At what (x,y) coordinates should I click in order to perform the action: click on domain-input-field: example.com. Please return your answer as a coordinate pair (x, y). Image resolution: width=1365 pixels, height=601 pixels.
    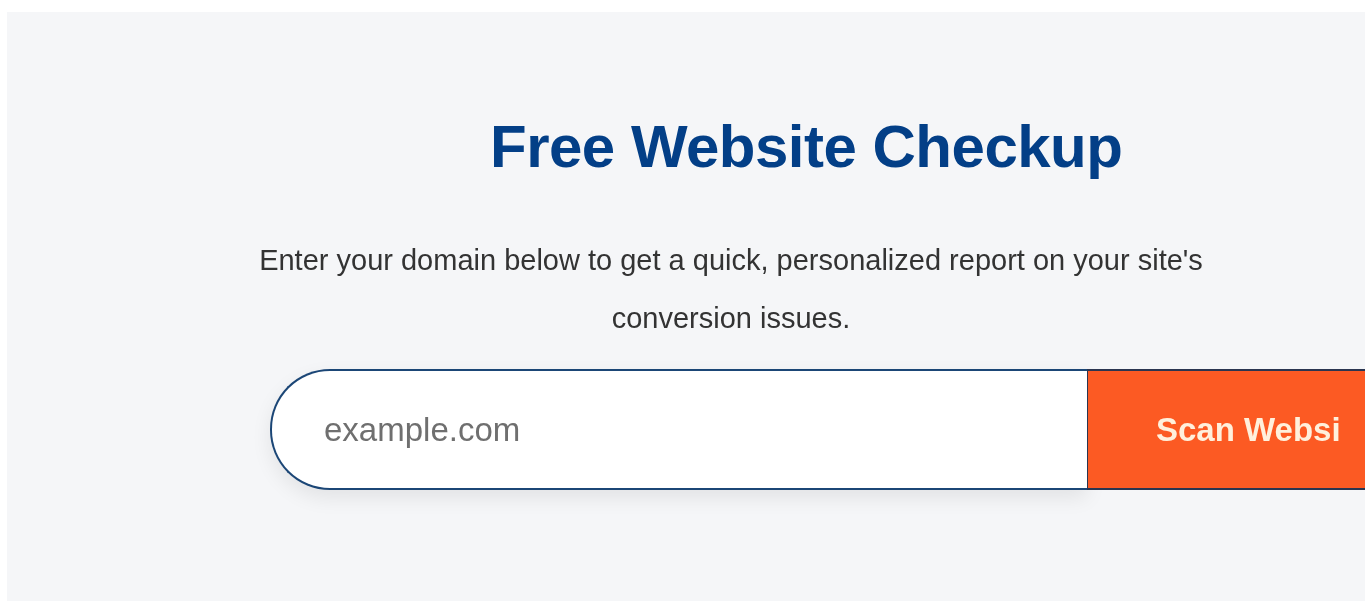
    Looking at the image, I should click on (678, 429).